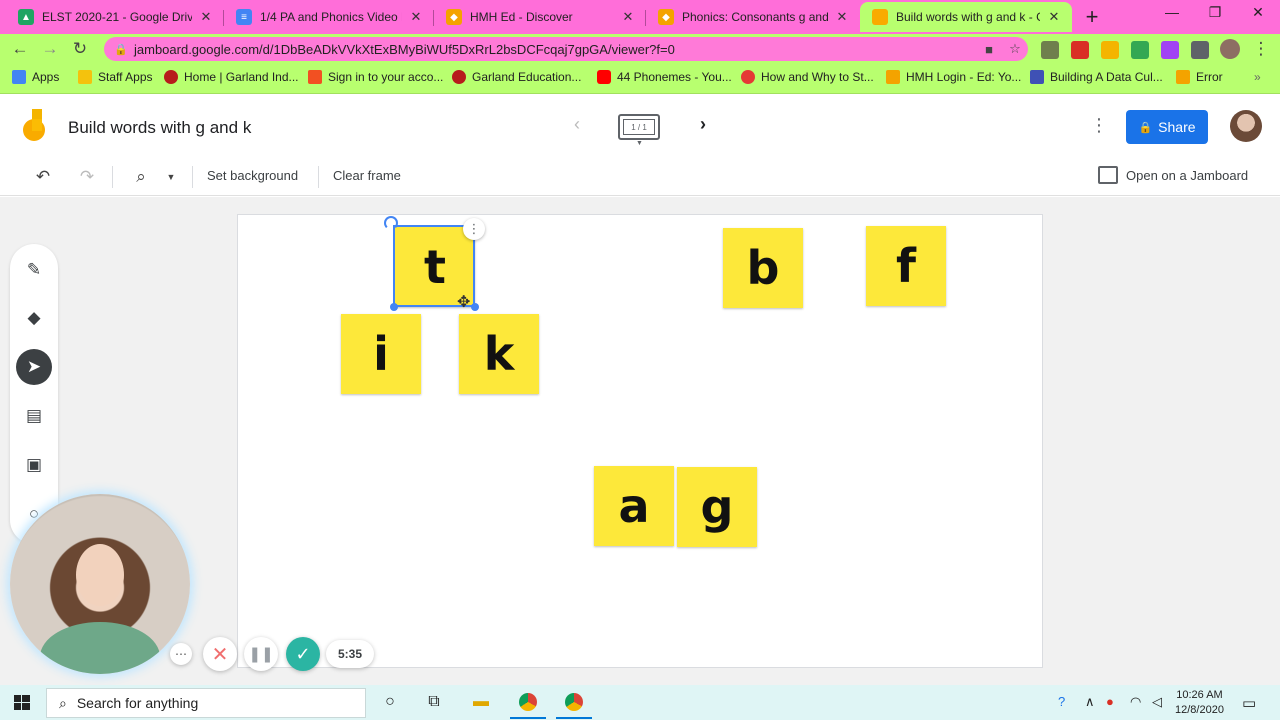  I want to click on hmh-icon, so click(1183, 77).